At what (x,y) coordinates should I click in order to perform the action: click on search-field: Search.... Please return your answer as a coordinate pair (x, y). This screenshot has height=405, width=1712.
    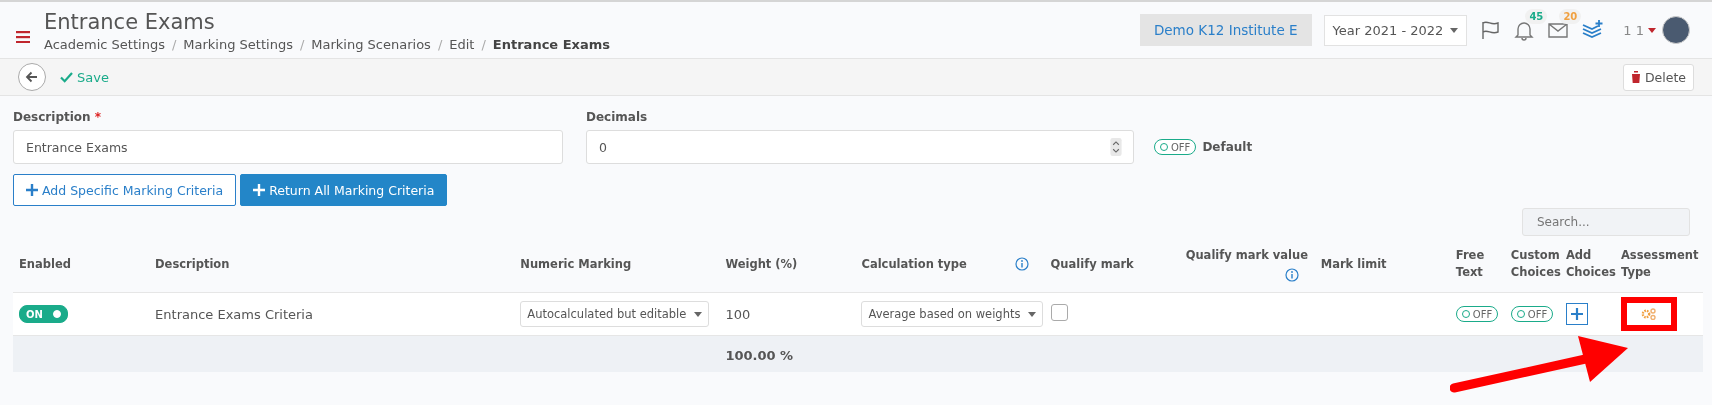
    Looking at the image, I should click on (1606, 222).